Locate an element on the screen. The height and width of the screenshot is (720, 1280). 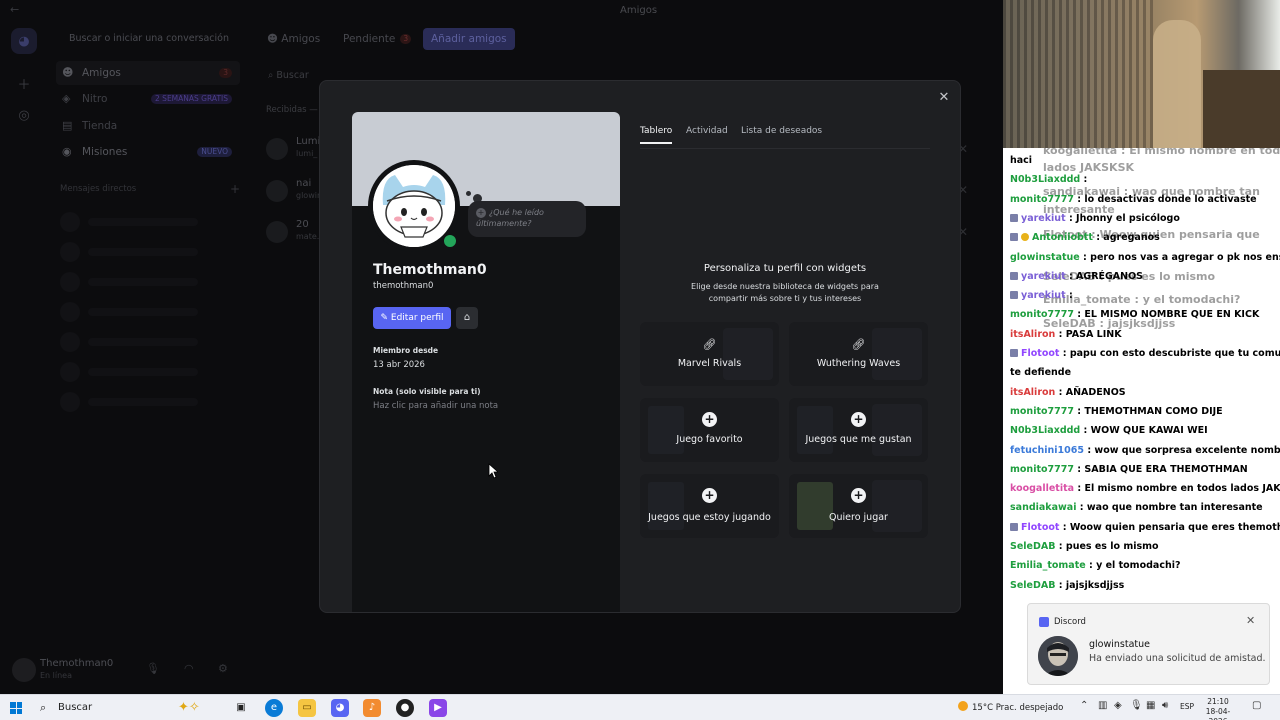
shop-icon: ▤ is located at coordinates (67, 125).